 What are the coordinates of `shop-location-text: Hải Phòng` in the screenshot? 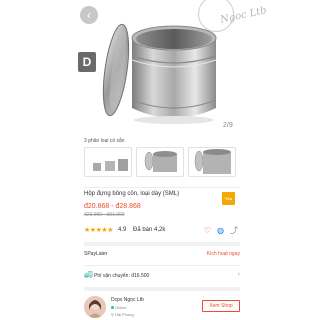 It's located at (124, 314).